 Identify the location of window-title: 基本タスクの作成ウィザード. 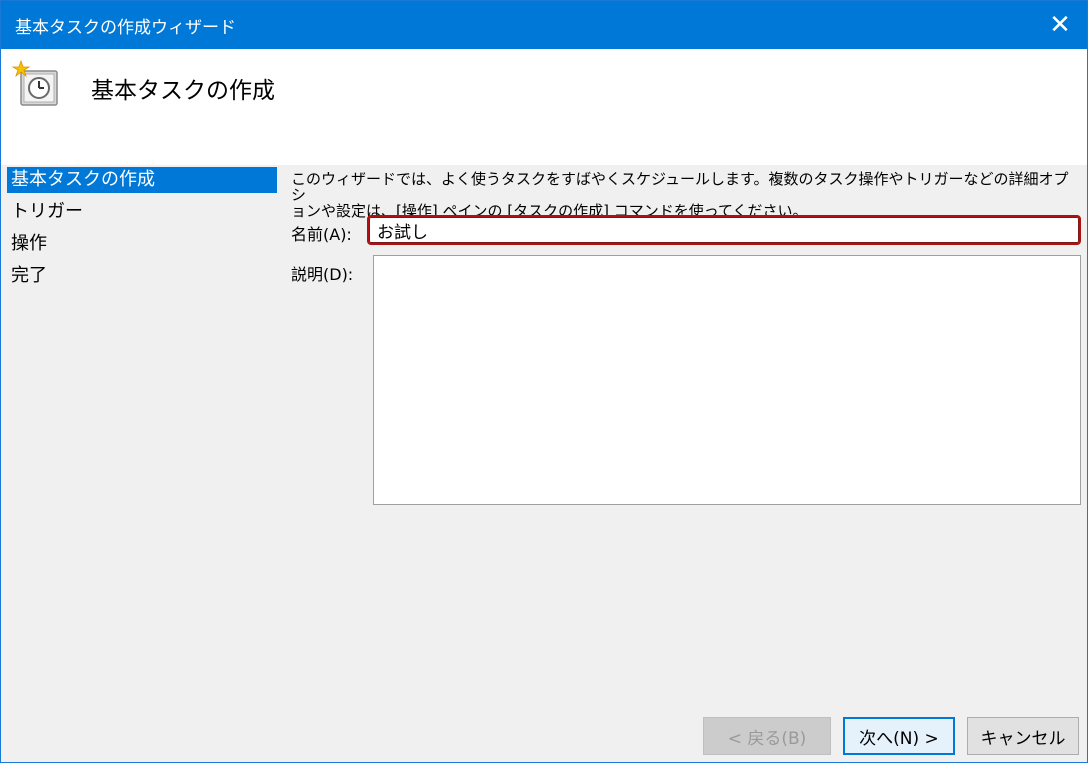
(125, 28).